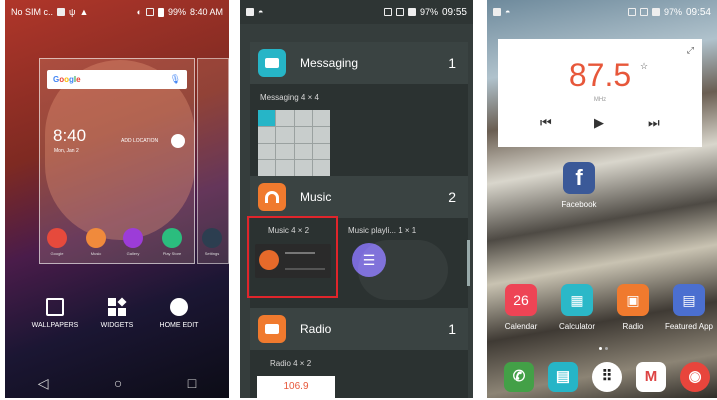  I want to click on home-edit-label: HOME EDIT, so click(179, 325).